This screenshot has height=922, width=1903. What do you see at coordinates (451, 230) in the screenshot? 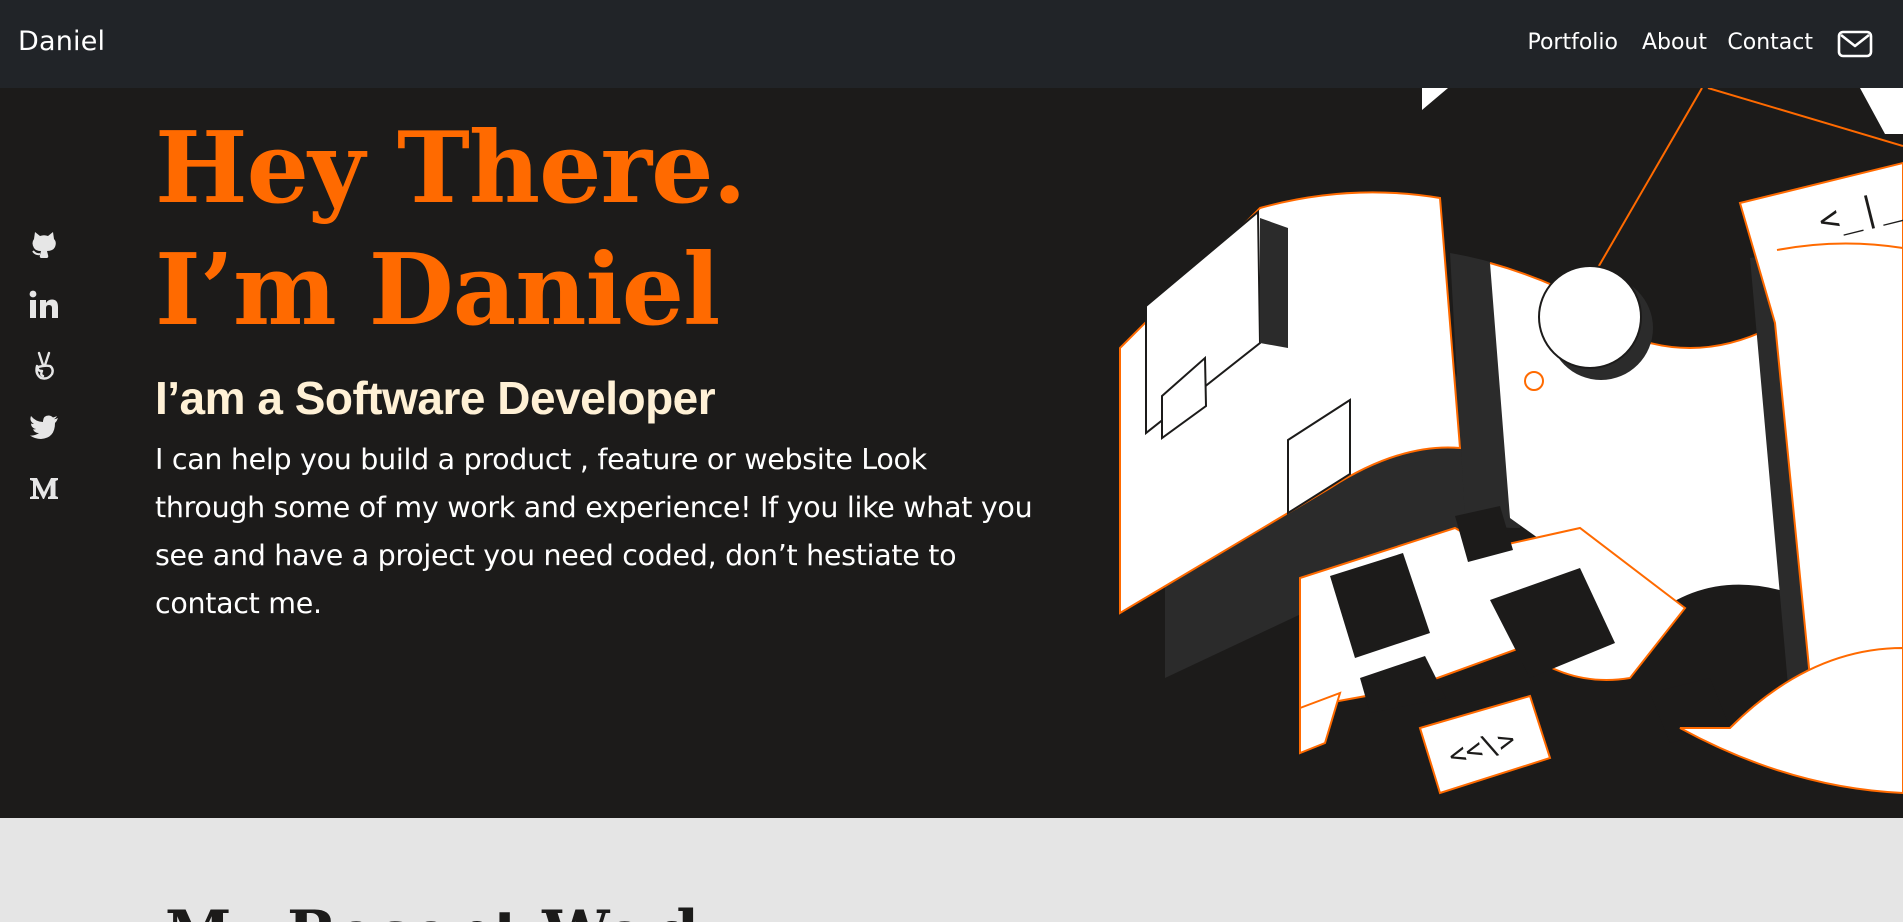
I see `hero-headline: Hey There. I’m Daniel` at bounding box center [451, 230].